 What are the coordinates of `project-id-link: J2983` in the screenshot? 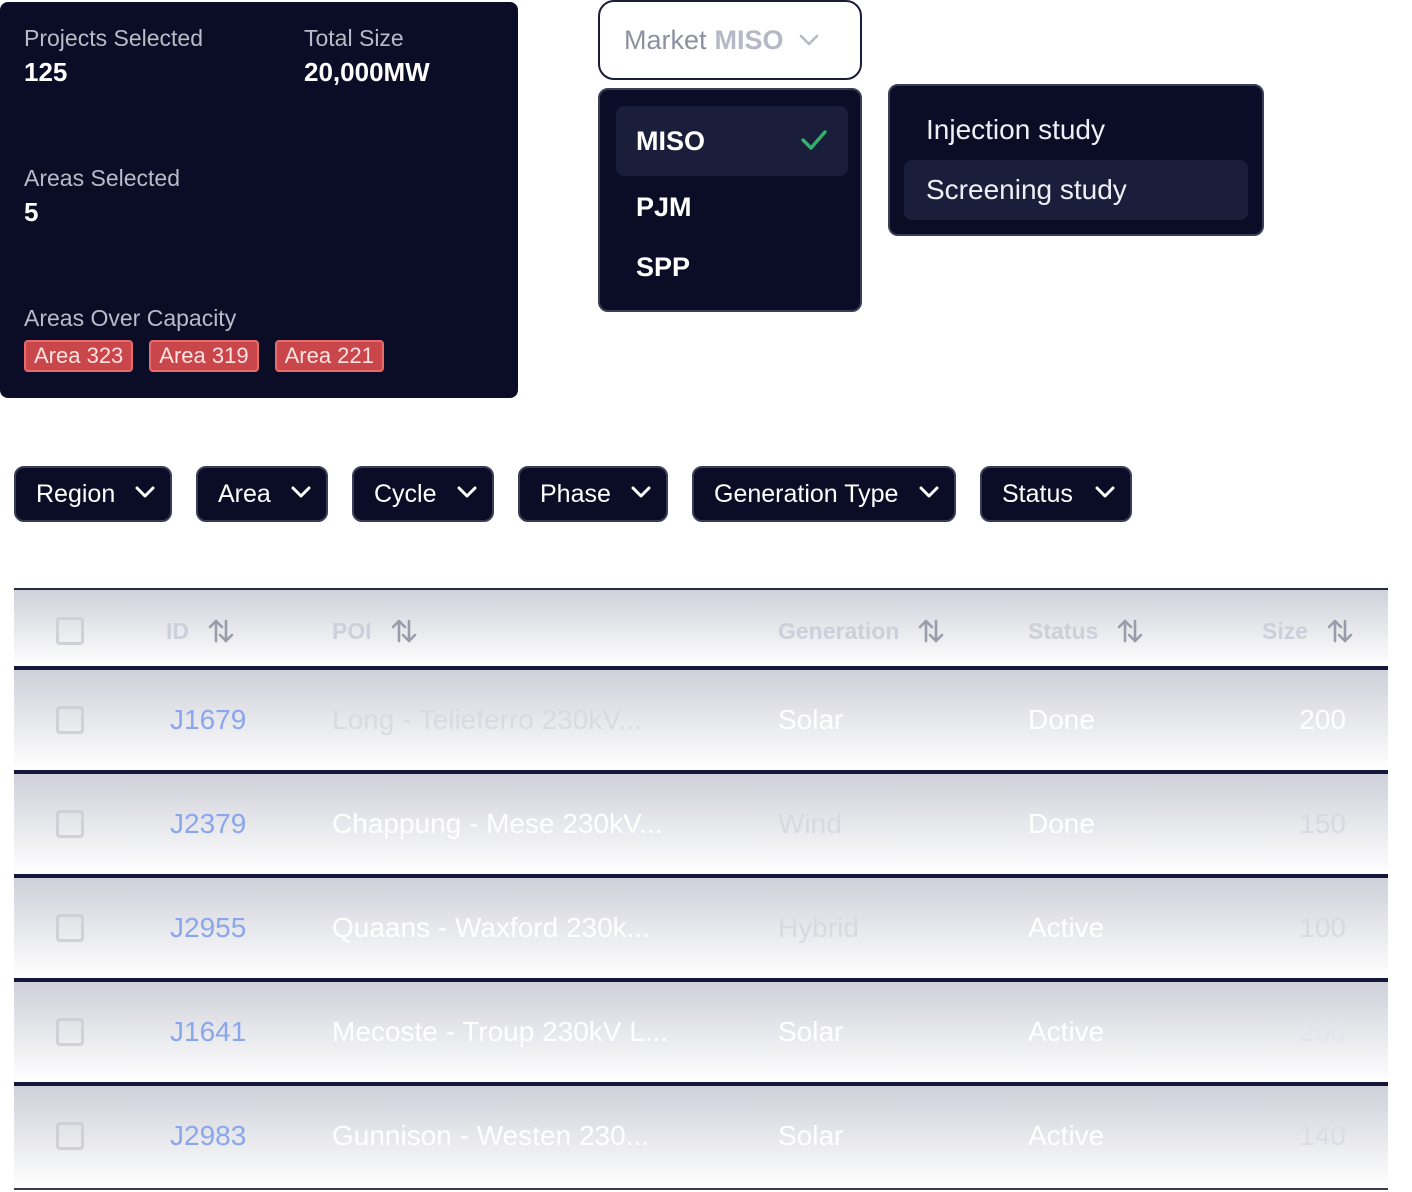 It's located at (208, 1136).